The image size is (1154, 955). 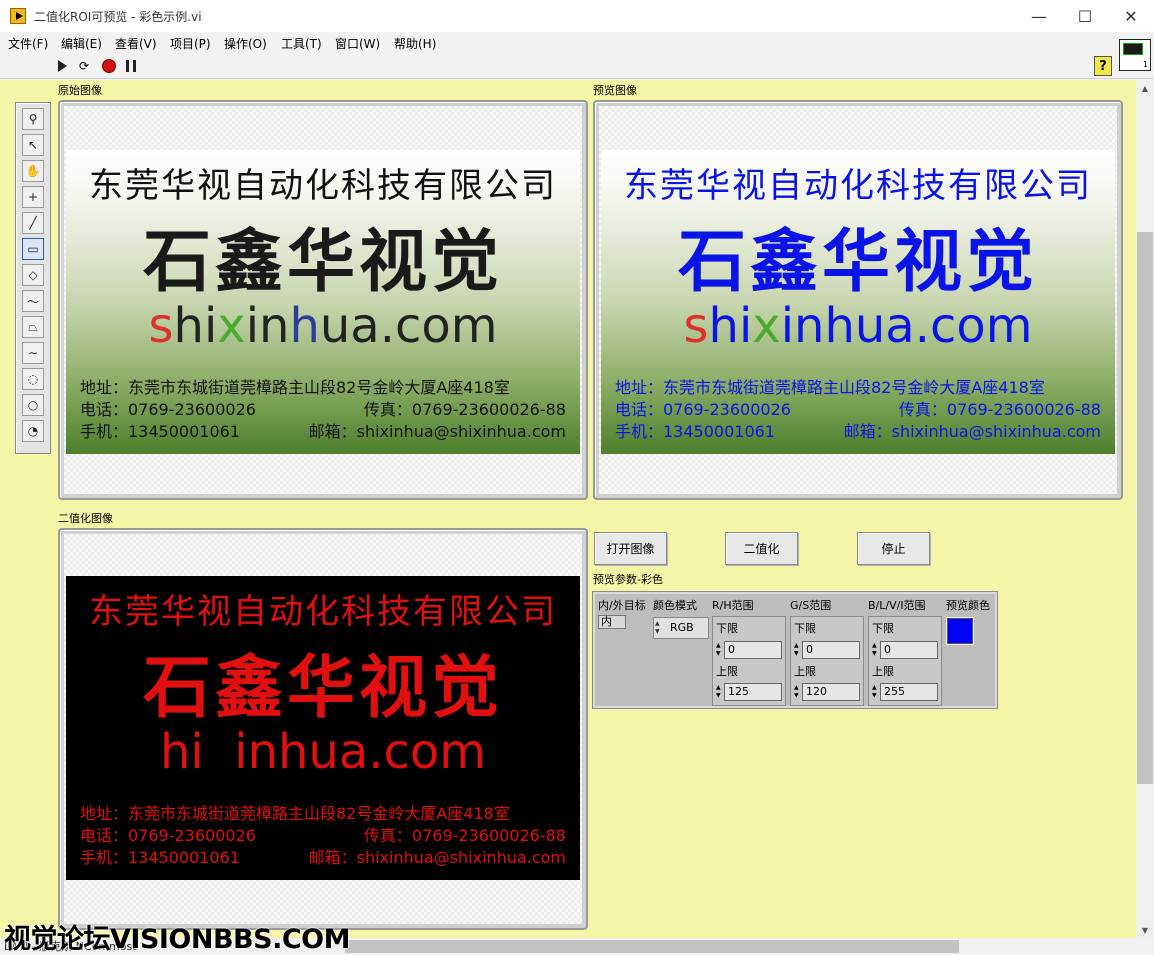 I want to click on point-tool-icon: +, so click(x=33, y=197).